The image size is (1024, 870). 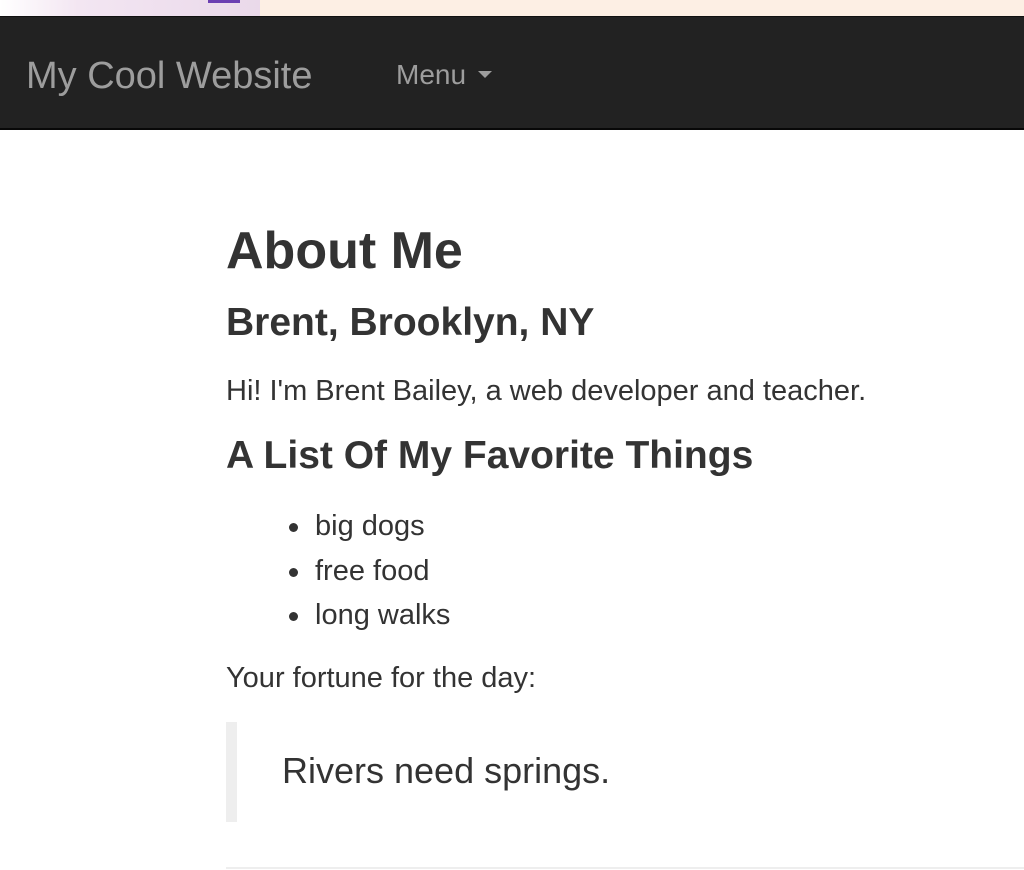 What do you see at coordinates (372, 570) in the screenshot?
I see `list-item-label: free food` at bounding box center [372, 570].